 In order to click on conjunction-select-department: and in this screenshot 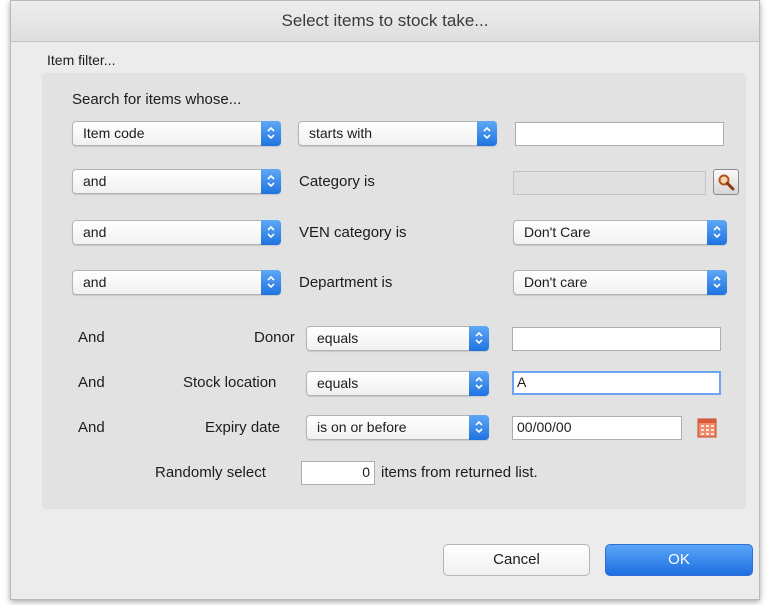, I will do `click(176, 282)`.